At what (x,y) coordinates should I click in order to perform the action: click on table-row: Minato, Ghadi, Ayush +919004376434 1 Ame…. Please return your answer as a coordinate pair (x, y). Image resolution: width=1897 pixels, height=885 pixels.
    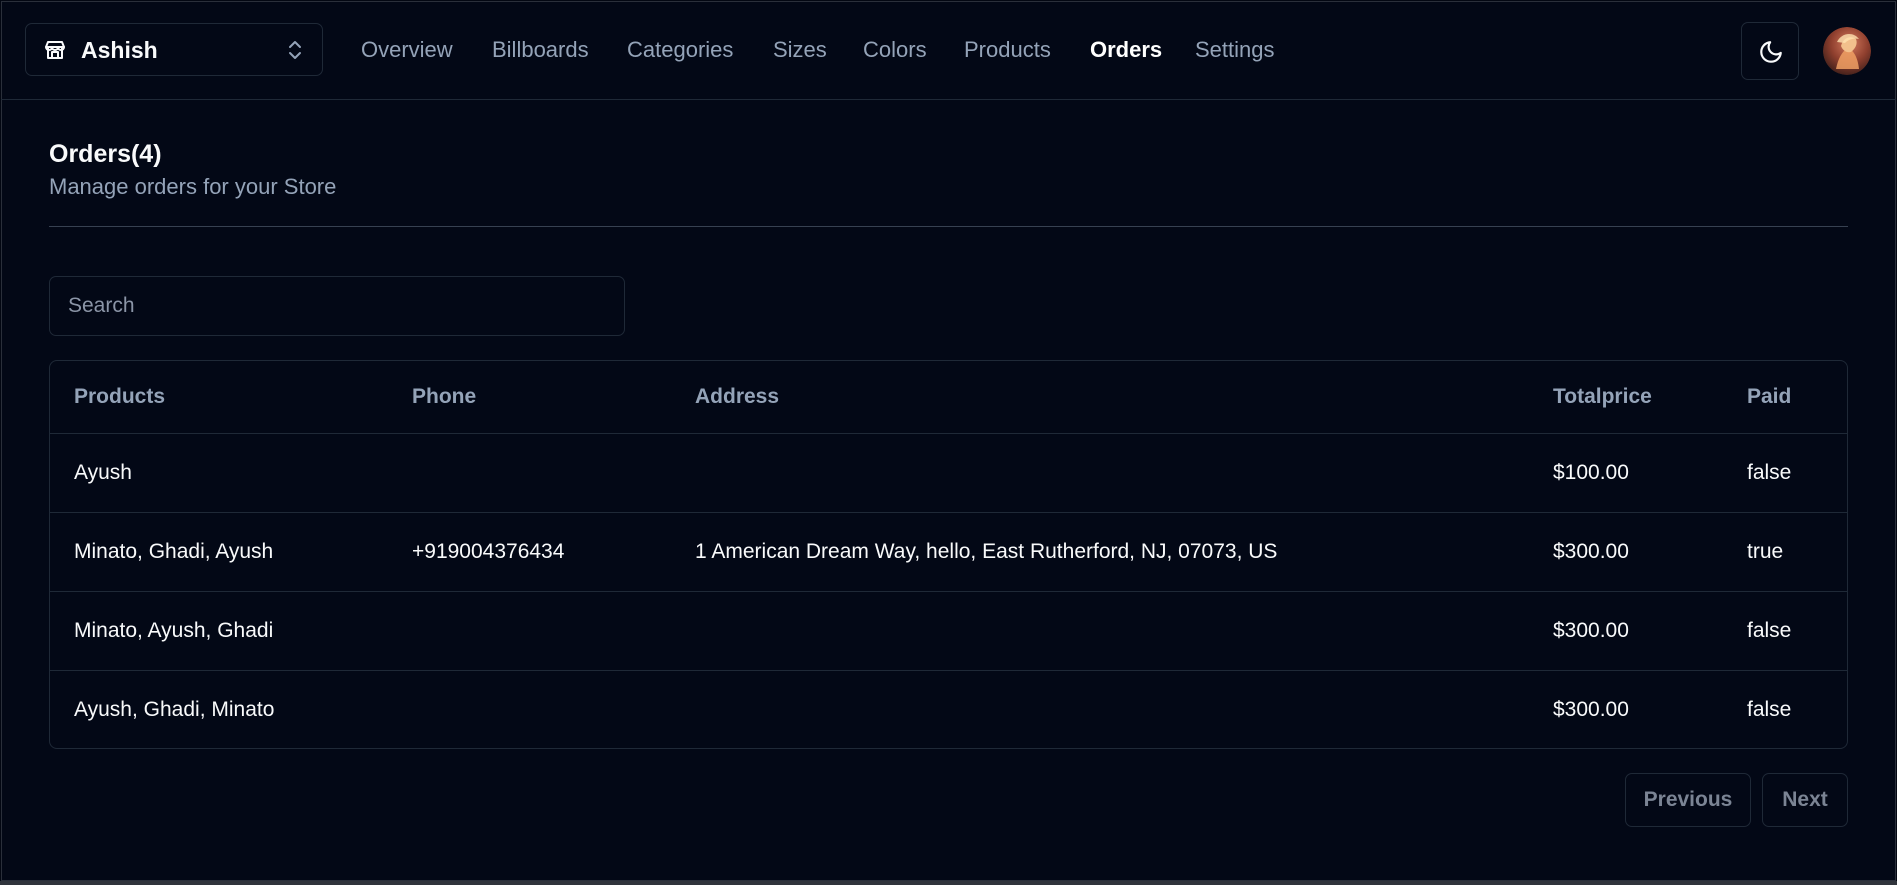
    Looking at the image, I should click on (948, 552).